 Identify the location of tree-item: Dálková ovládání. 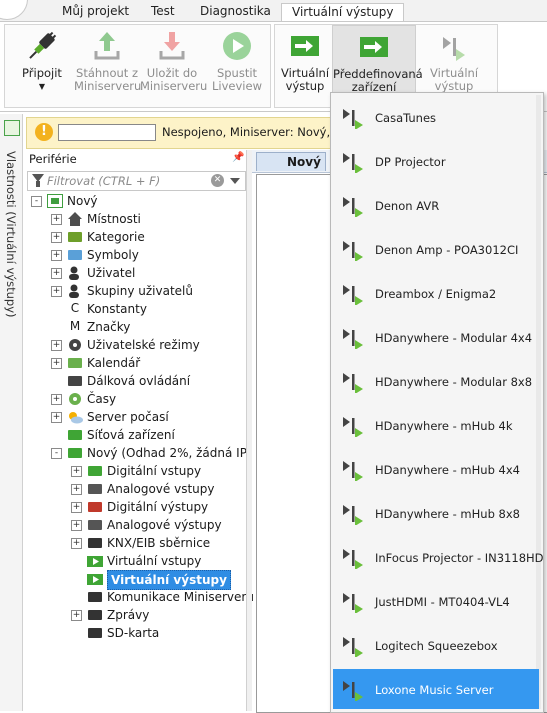
(136, 381).